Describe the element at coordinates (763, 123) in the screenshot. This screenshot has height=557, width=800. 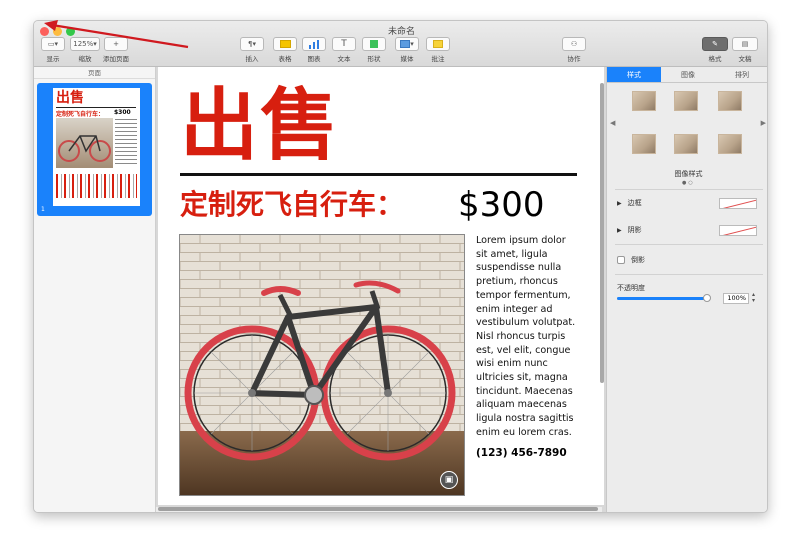
I see `chevron-right-icon: ▶` at that location.